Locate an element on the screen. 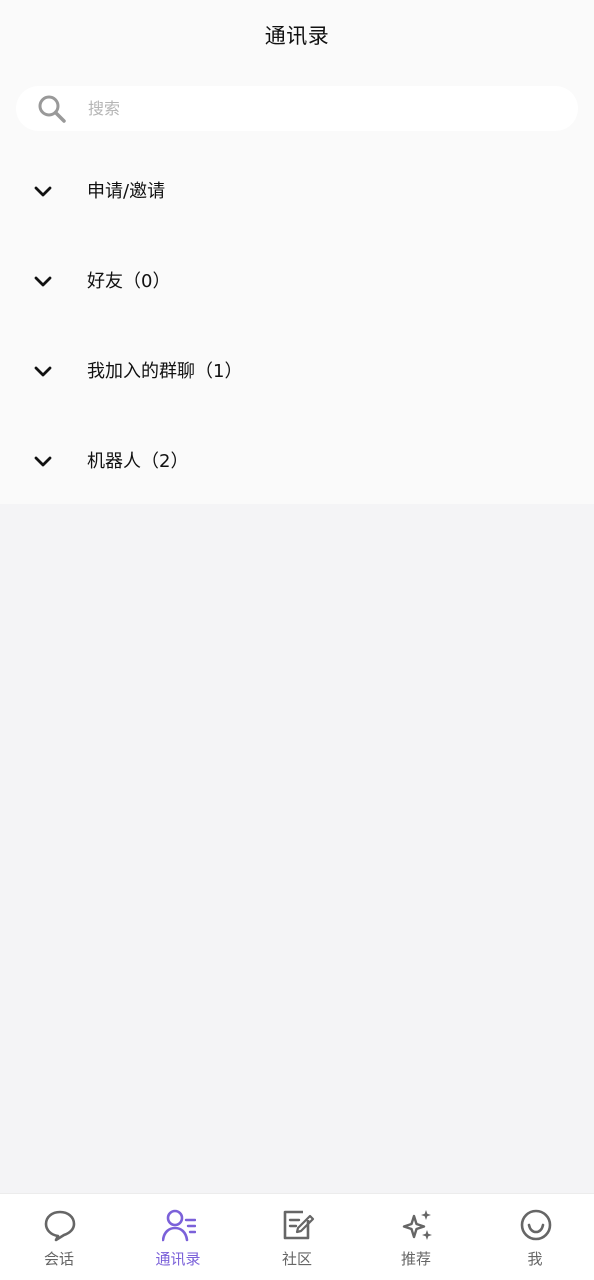  top-bar: 通讯录 is located at coordinates (297, 35).